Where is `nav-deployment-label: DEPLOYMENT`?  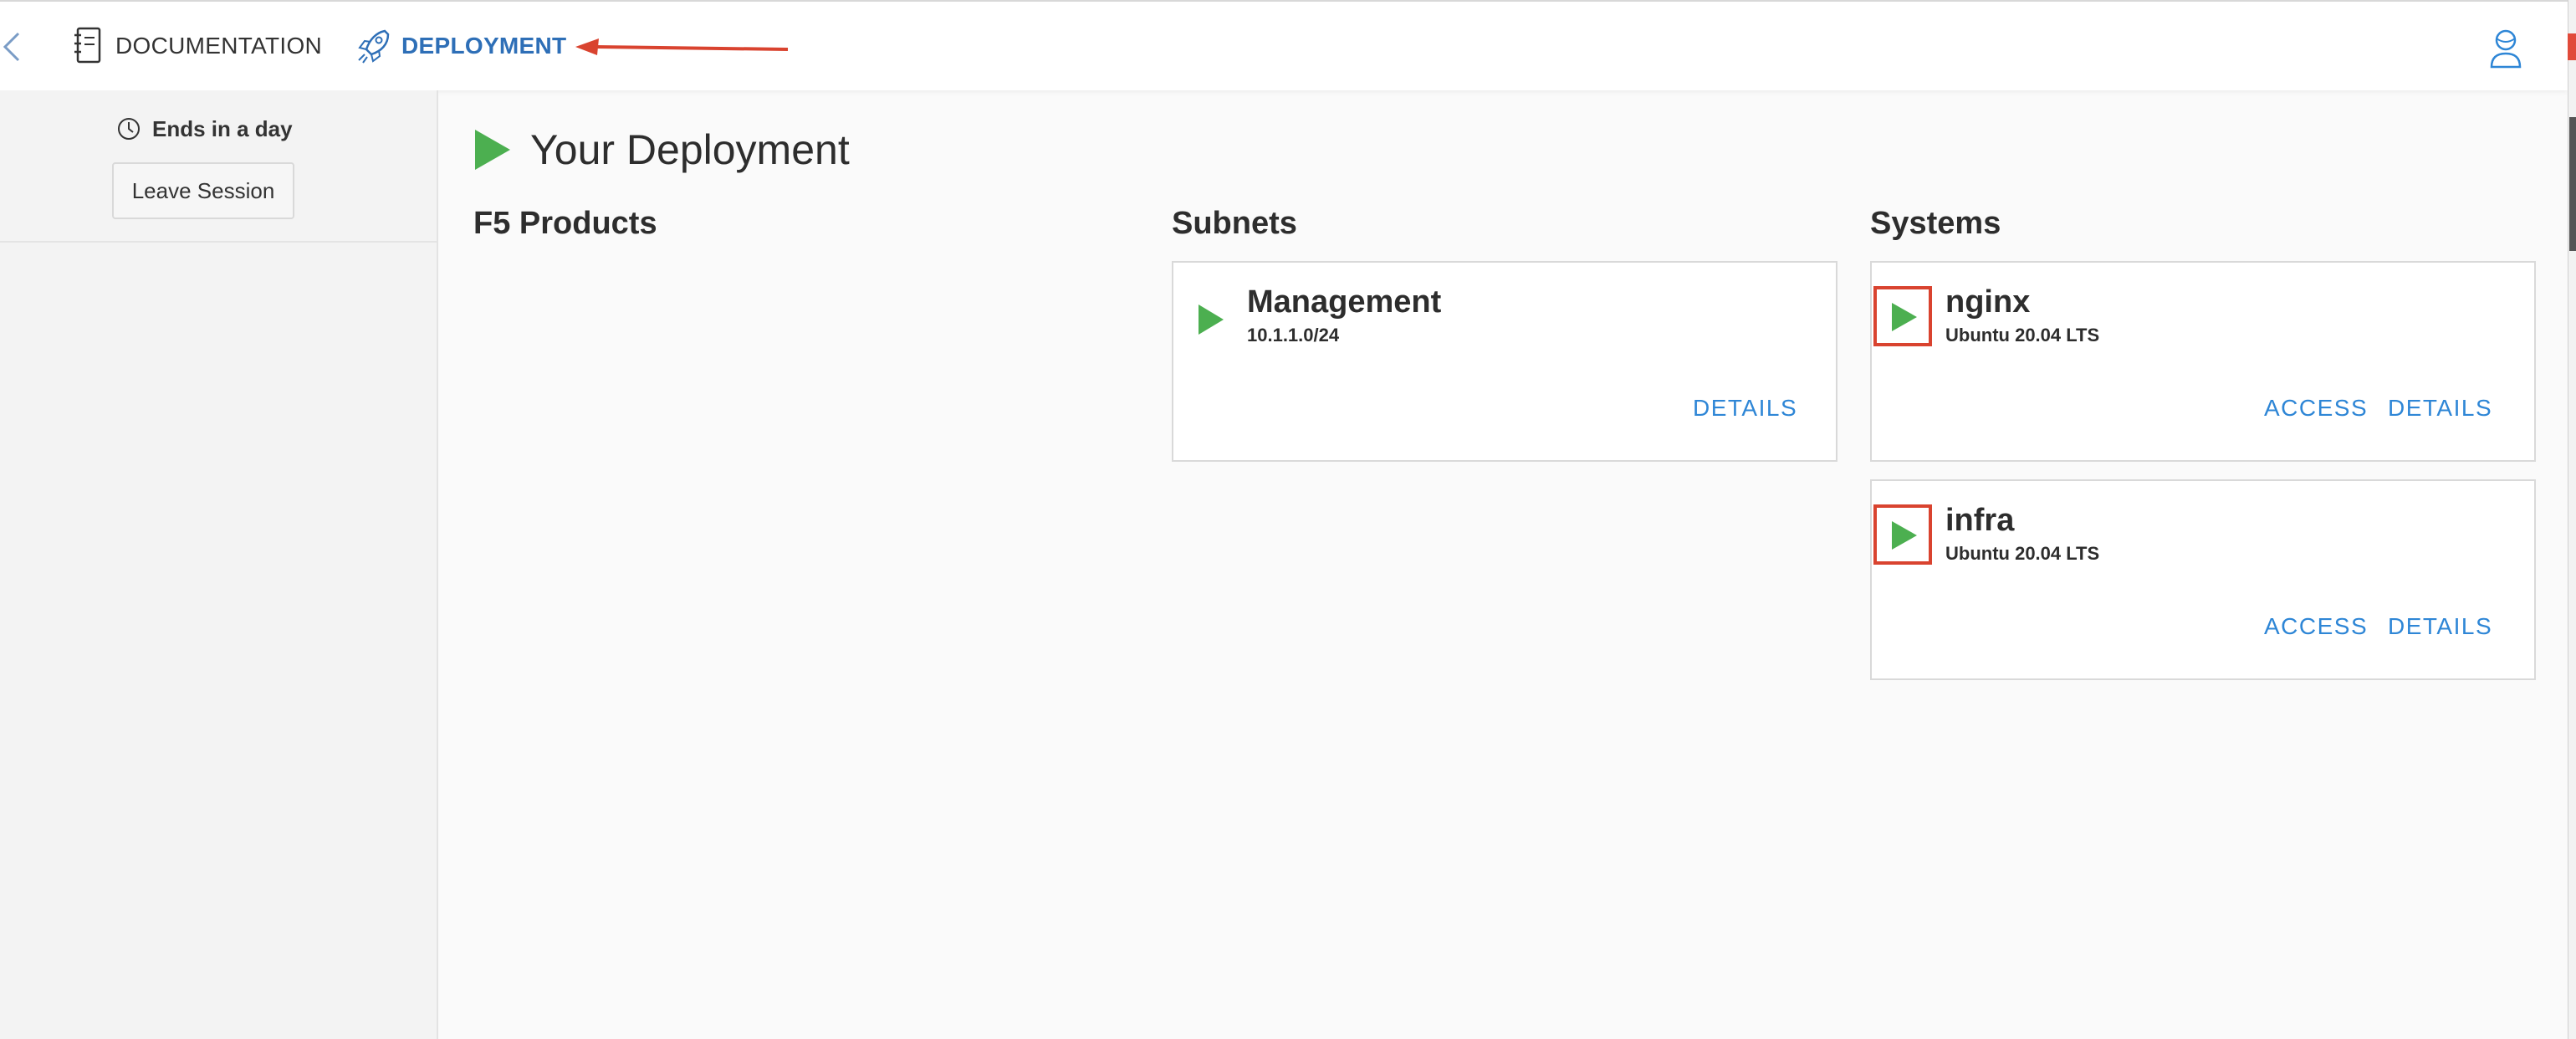 nav-deployment-label: DEPLOYMENT is located at coordinates (484, 46).